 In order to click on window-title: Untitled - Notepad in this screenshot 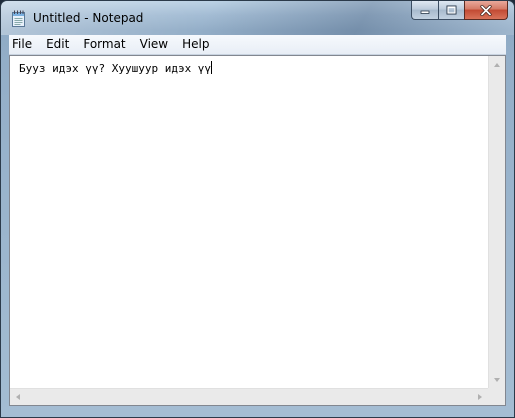, I will do `click(88, 18)`.